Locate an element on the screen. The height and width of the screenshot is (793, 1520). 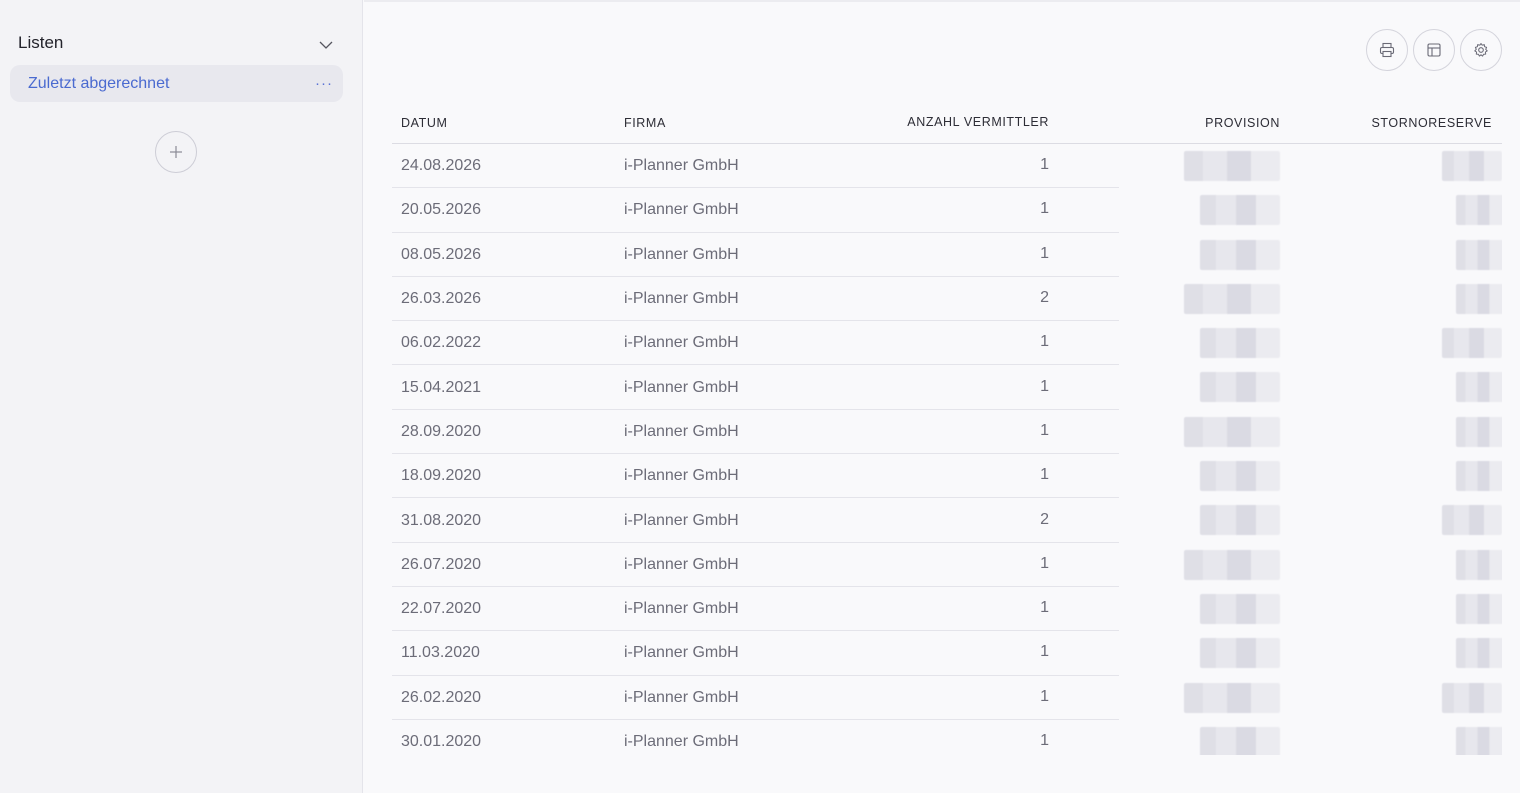
column-header-anzahl: Anzahl Vermittler is located at coordinates (978, 122).